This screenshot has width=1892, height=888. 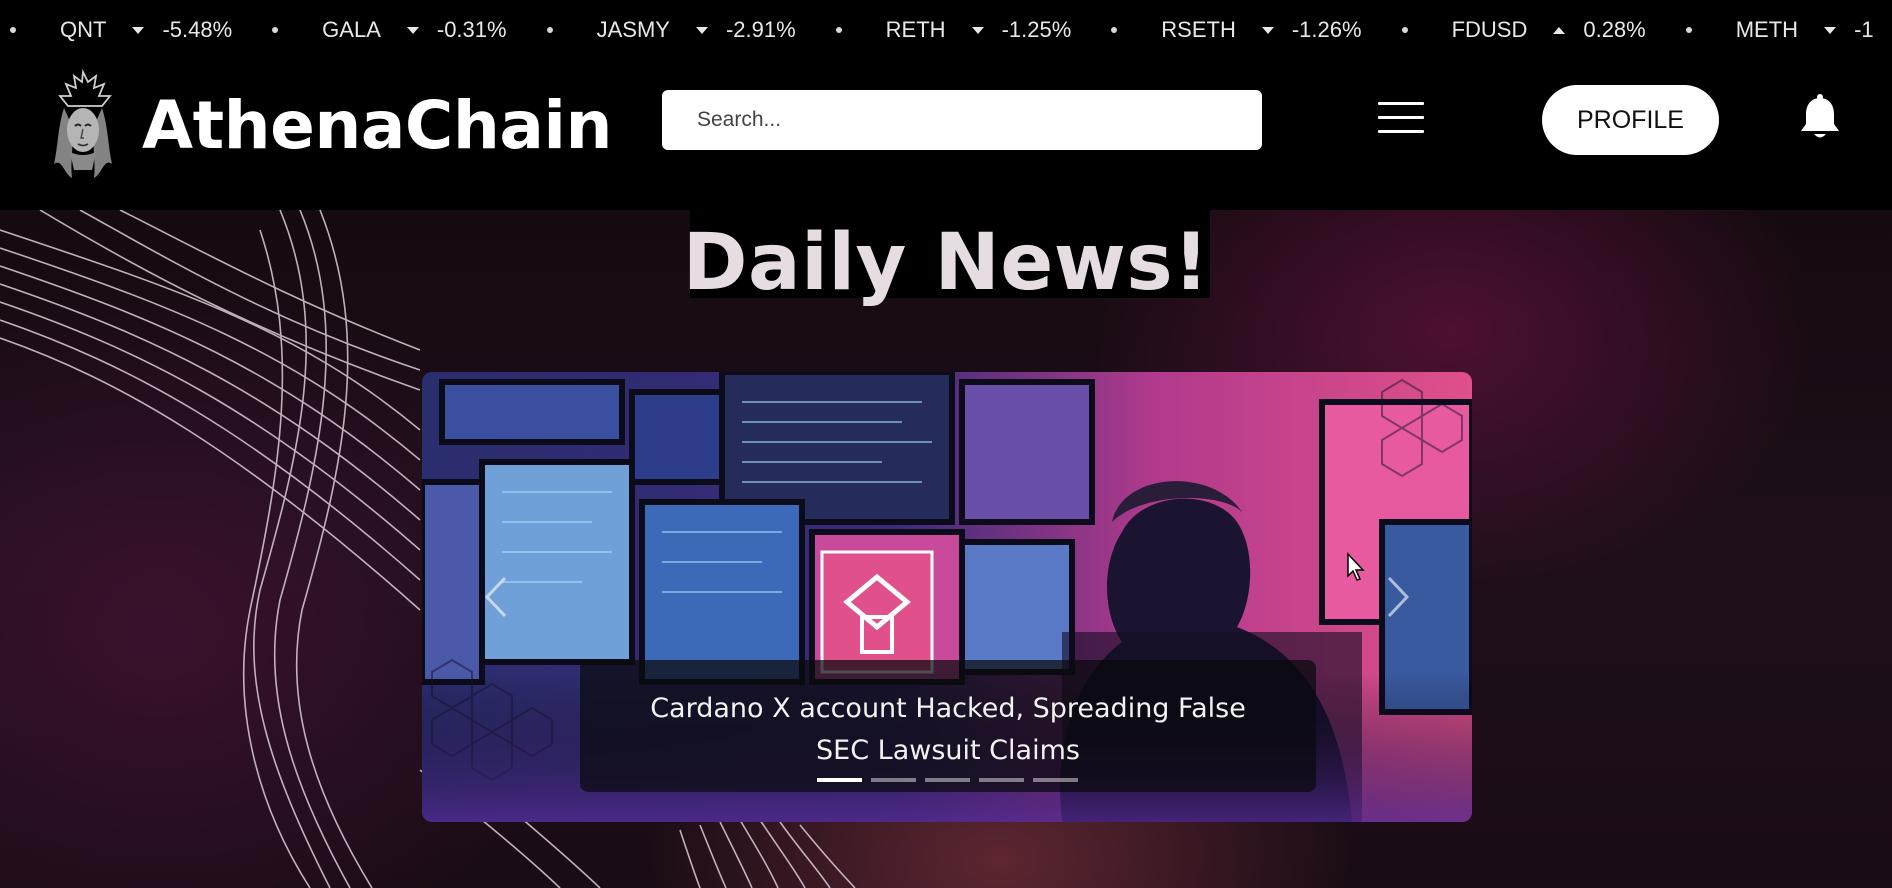 What do you see at coordinates (691, 30) in the screenshot?
I see `ticker-item: JASMY -2.91%` at bounding box center [691, 30].